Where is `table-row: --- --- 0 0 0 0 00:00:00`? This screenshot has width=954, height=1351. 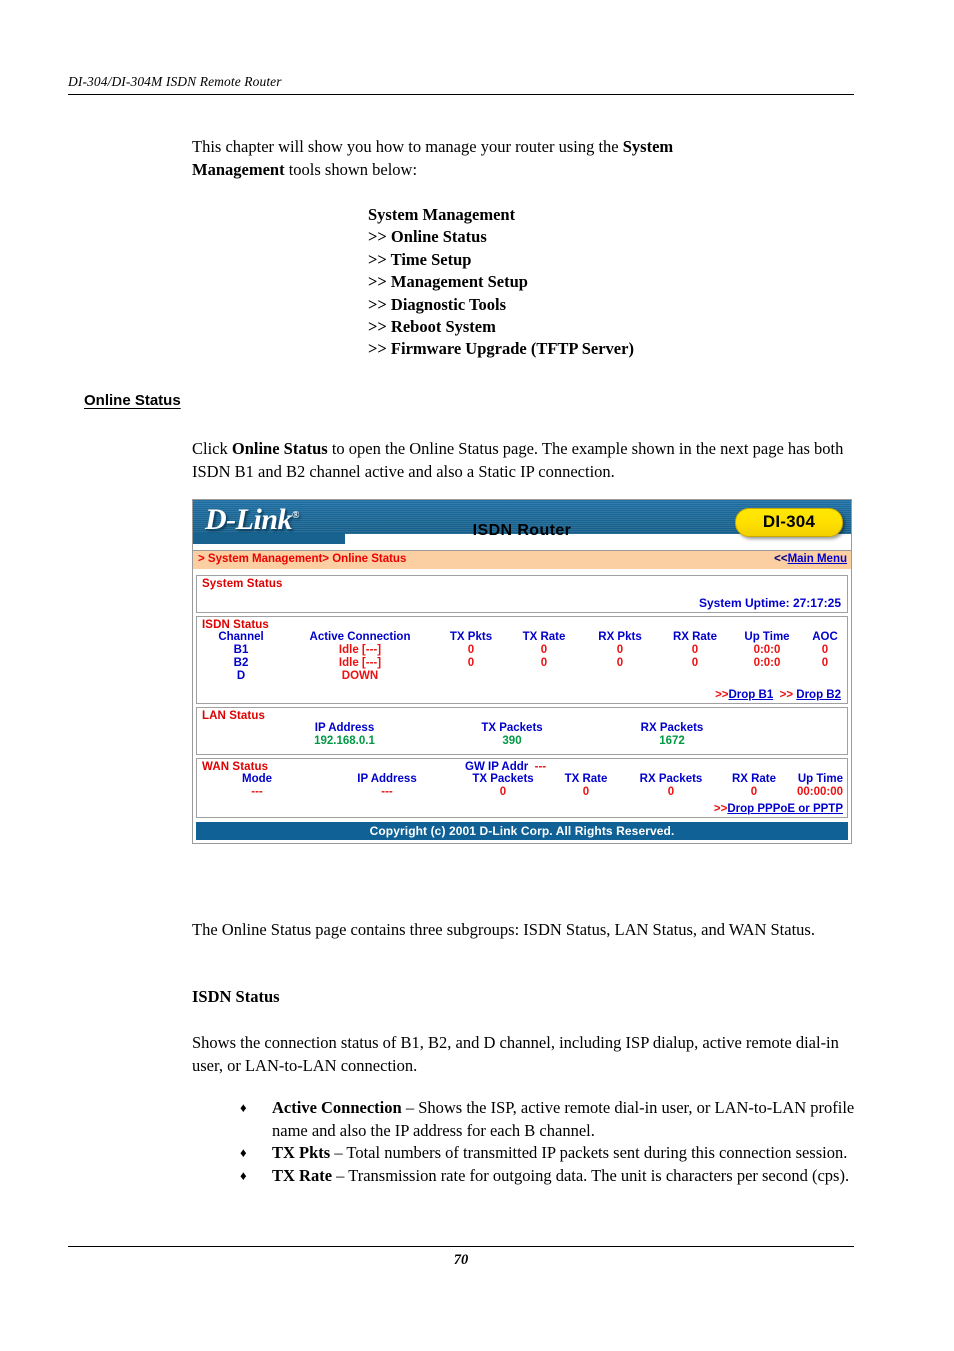 table-row: --- --- 0 0 0 0 00:00:00 is located at coordinates (522, 792).